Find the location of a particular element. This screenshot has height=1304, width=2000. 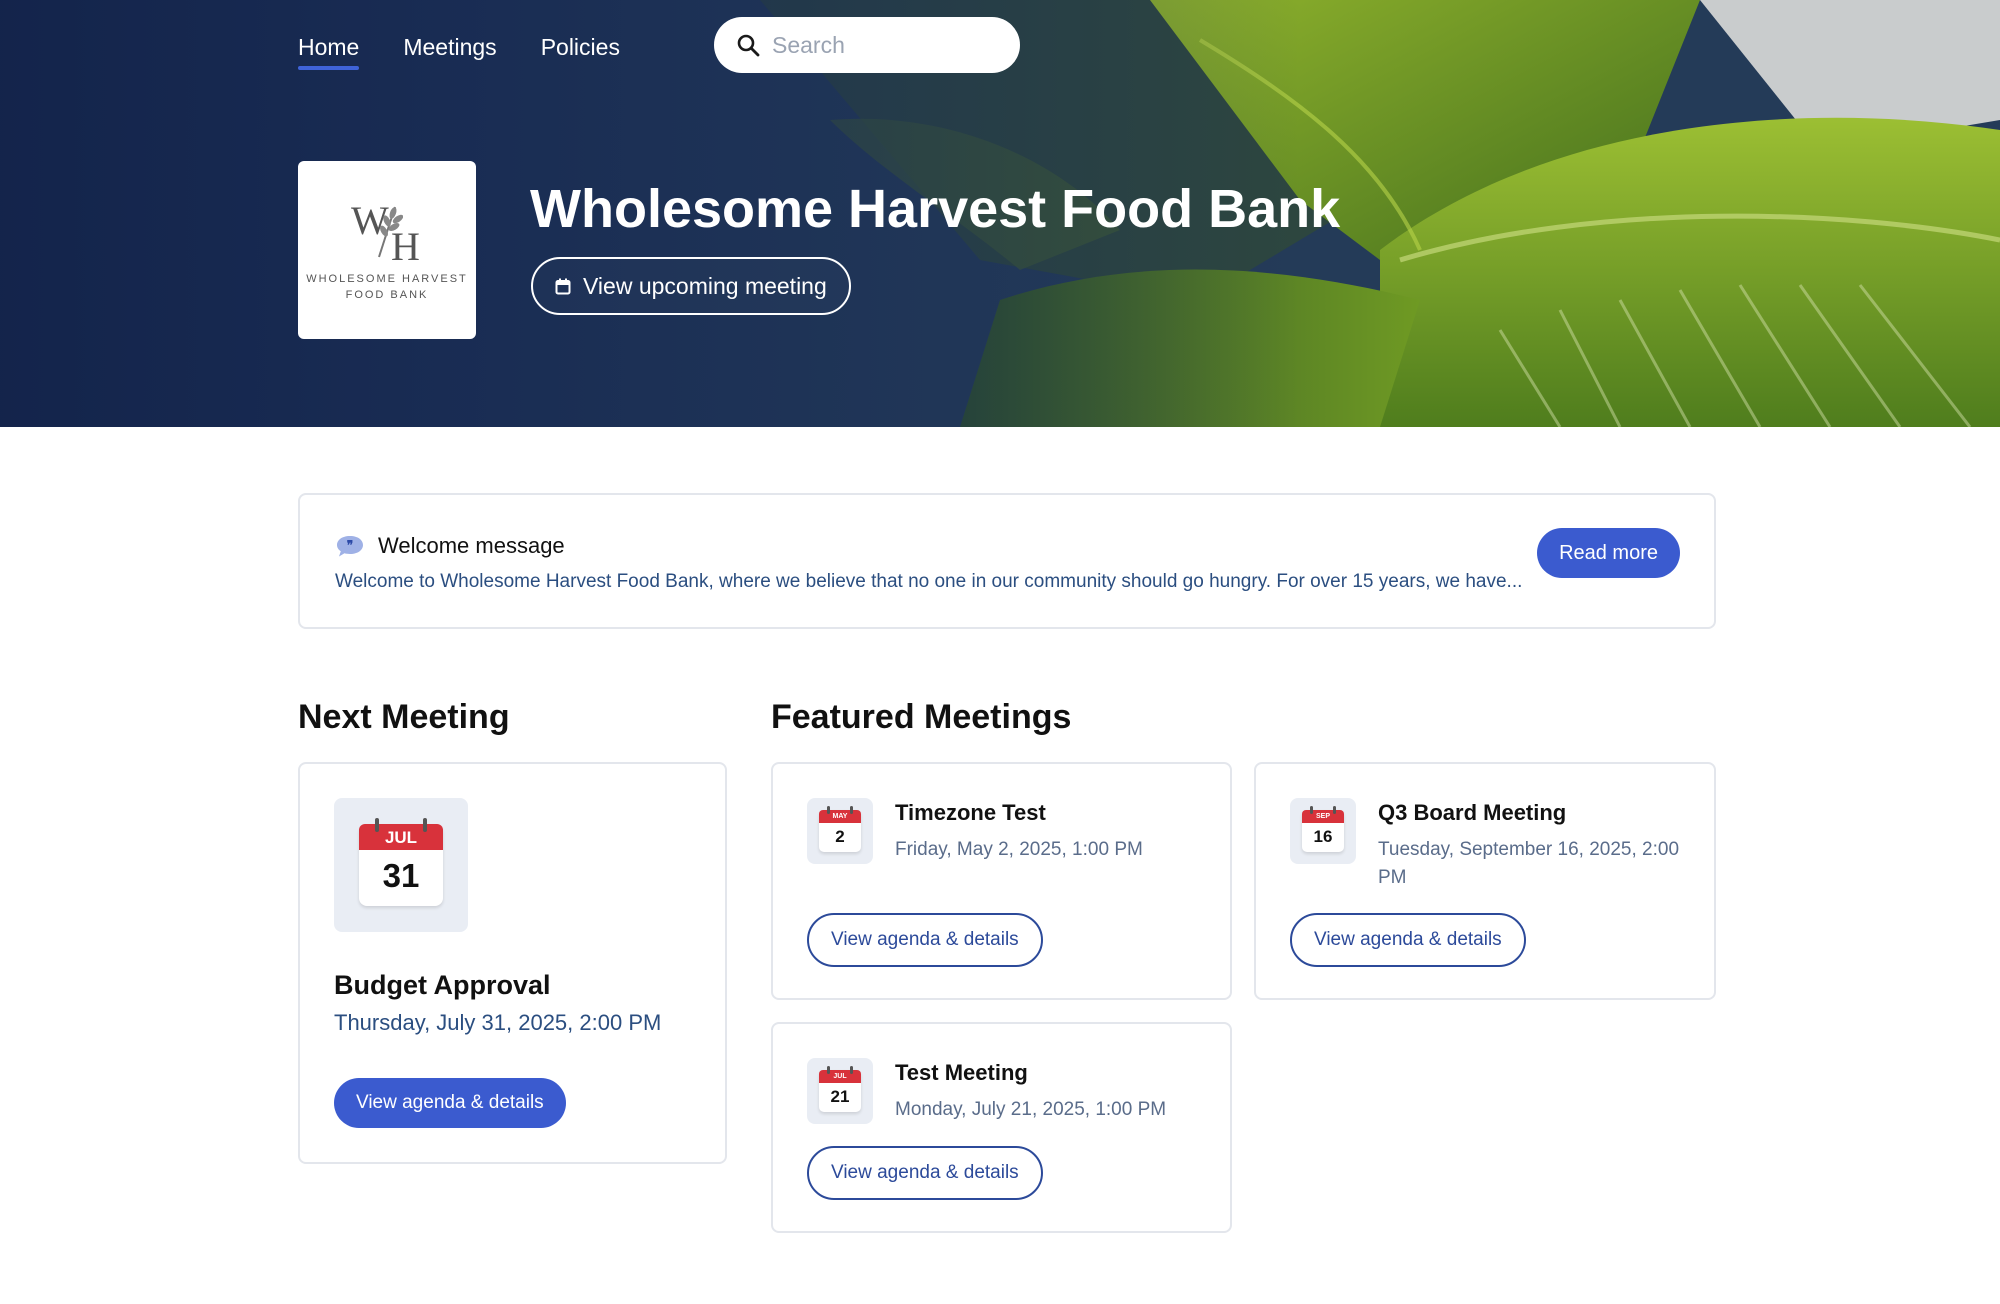

meeting-date: Tuesday, September 16, 2025, 2:00 PM is located at coordinates (1529, 863).